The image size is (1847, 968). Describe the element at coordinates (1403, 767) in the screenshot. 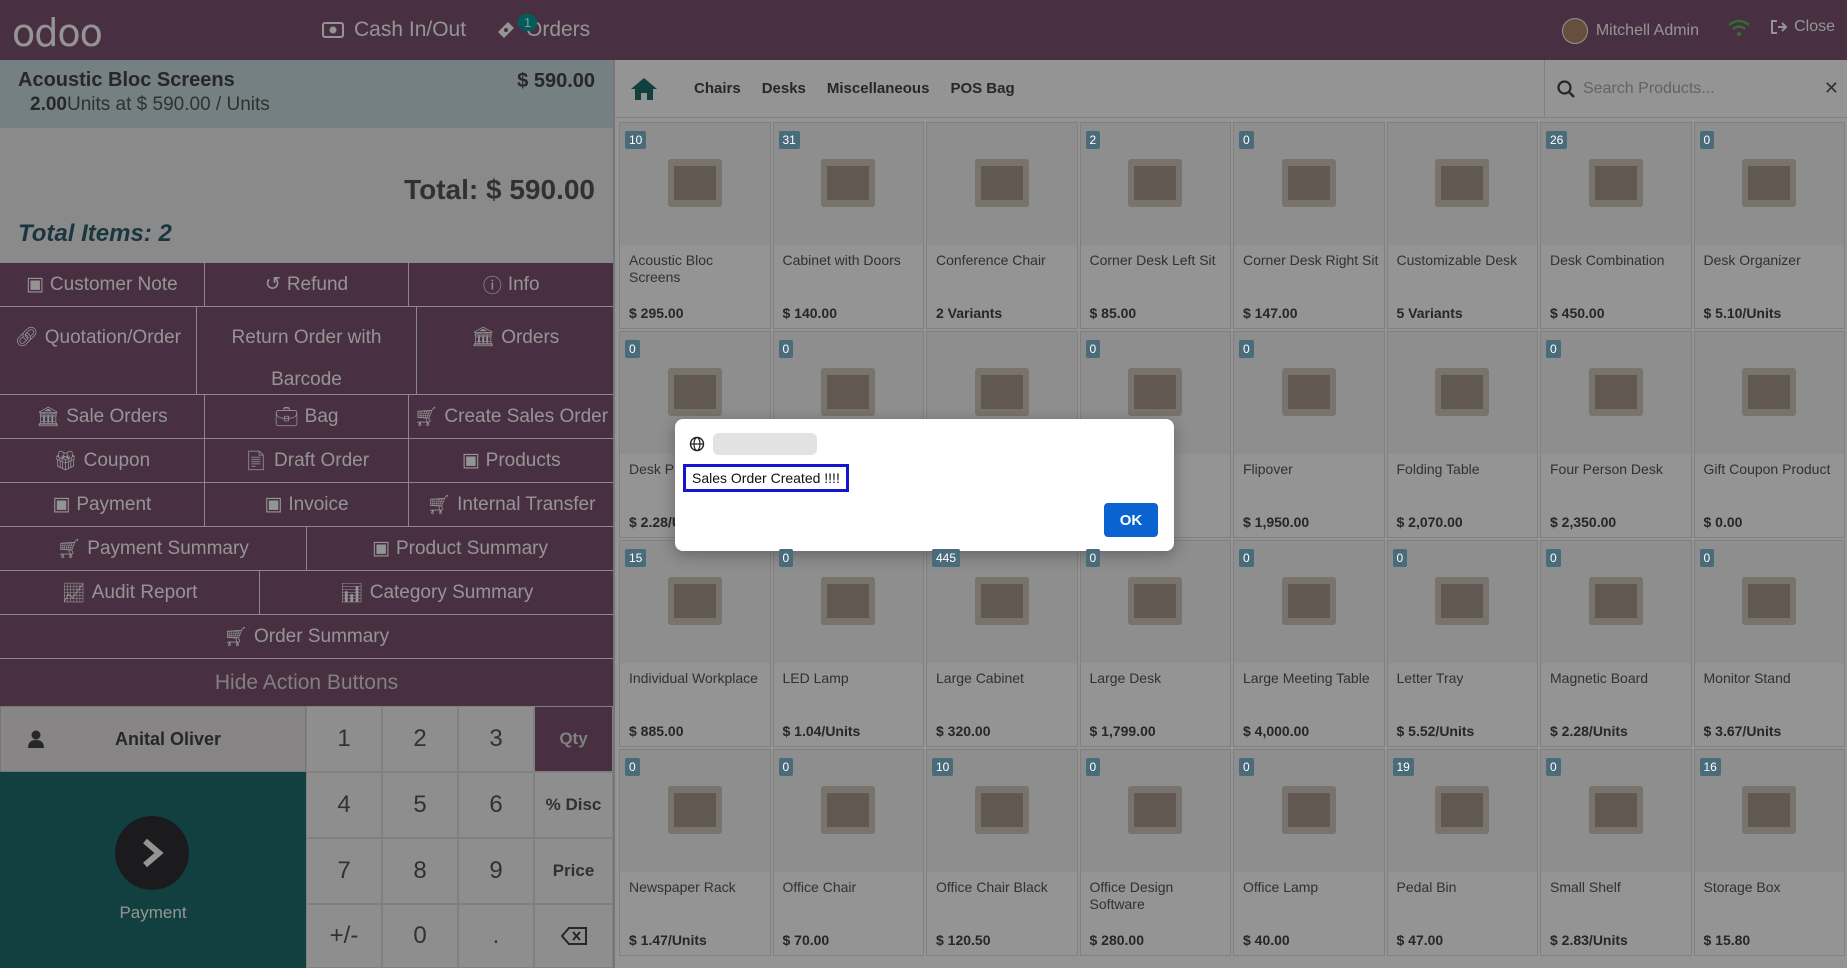

I see `stock-count: 19` at that location.